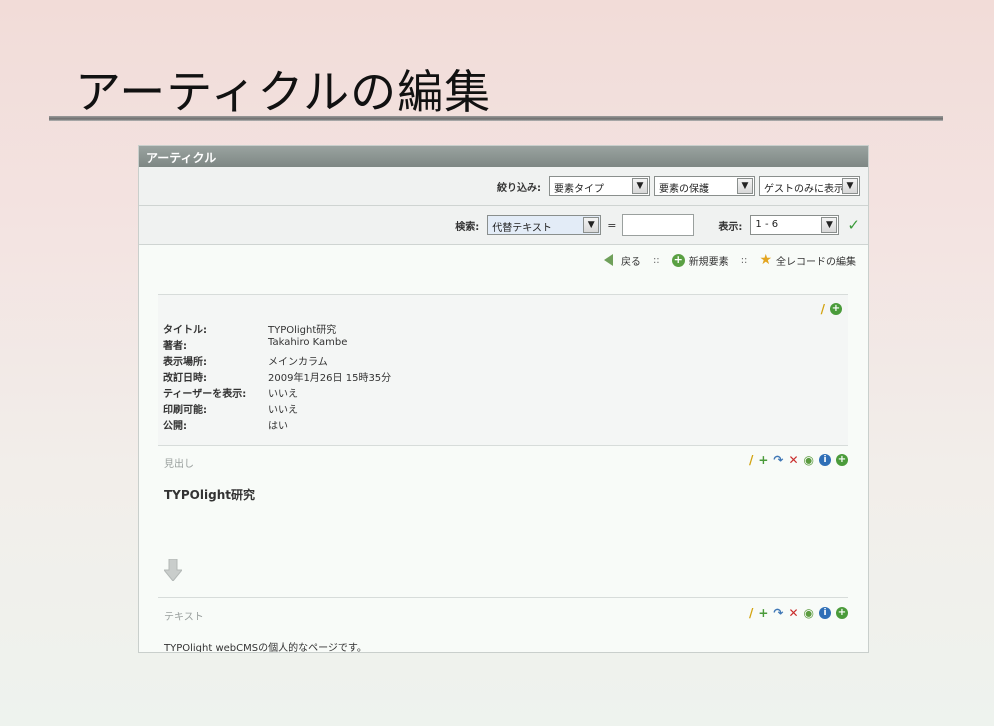 This screenshot has height=726, width=994. What do you see at coordinates (184, 617) in the screenshot?
I see `element-type-label: テキスト` at bounding box center [184, 617].